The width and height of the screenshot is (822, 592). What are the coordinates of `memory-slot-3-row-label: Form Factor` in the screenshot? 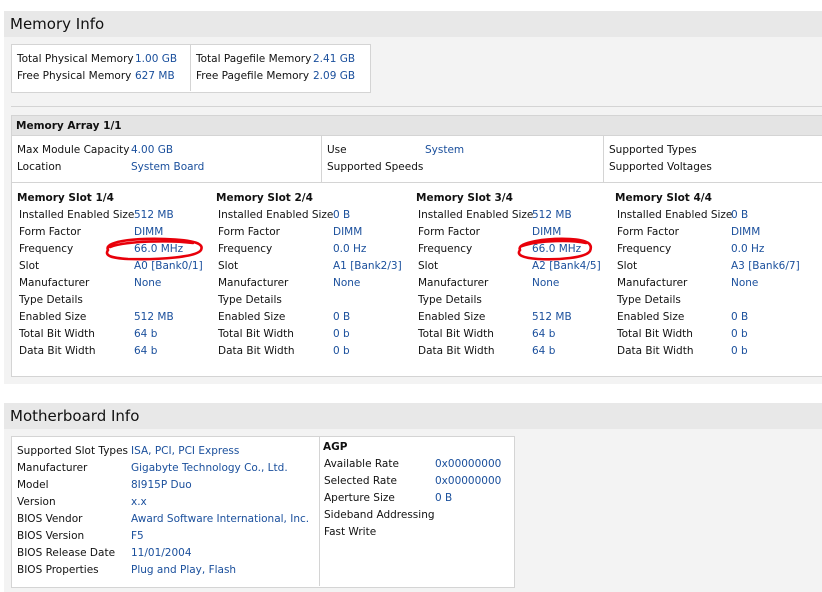 It's located at (449, 232).